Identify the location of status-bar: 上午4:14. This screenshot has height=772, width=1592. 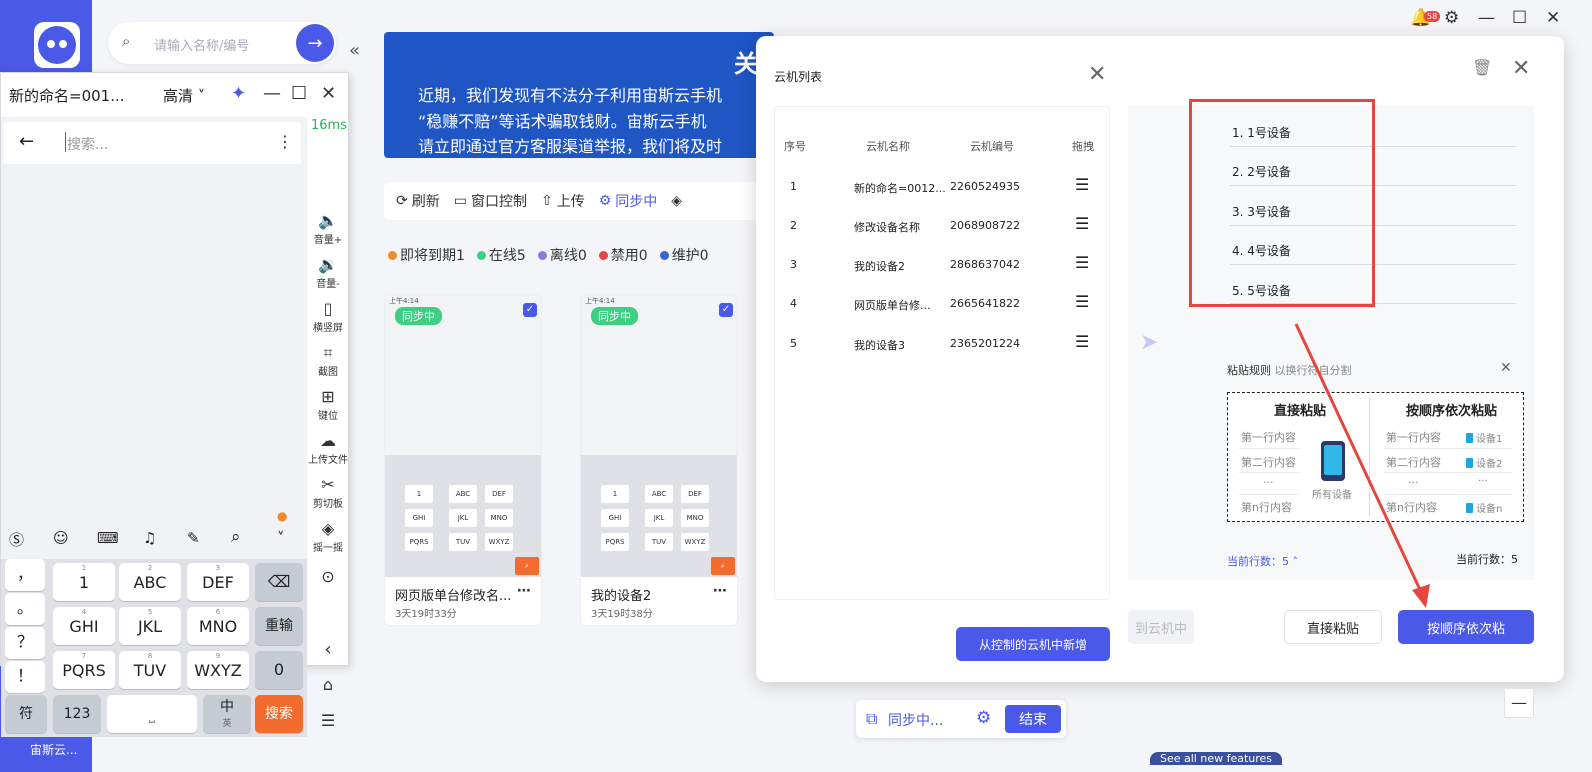
(600, 301).